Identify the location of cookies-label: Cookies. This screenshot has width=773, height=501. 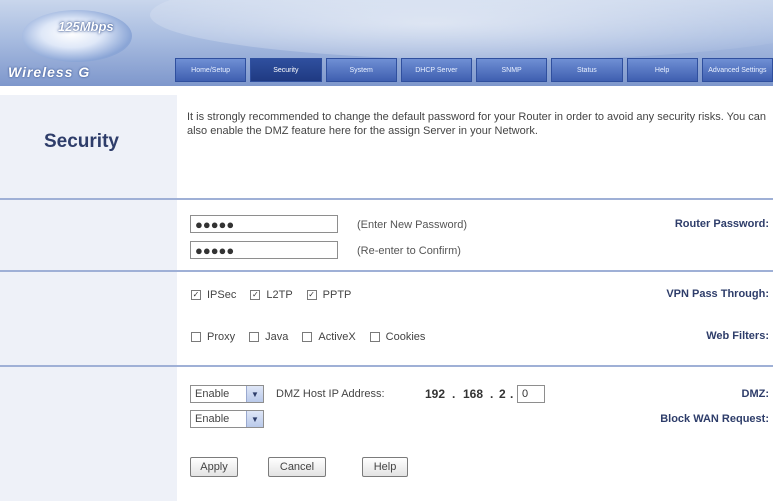
(405, 337).